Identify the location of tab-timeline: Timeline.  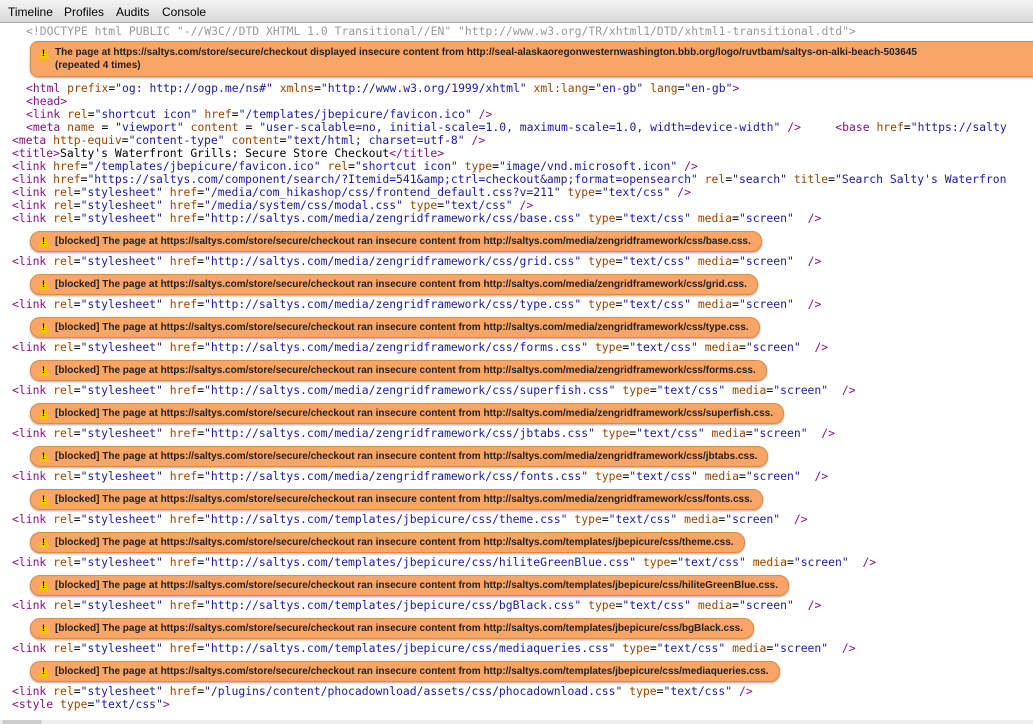
(30, 12).